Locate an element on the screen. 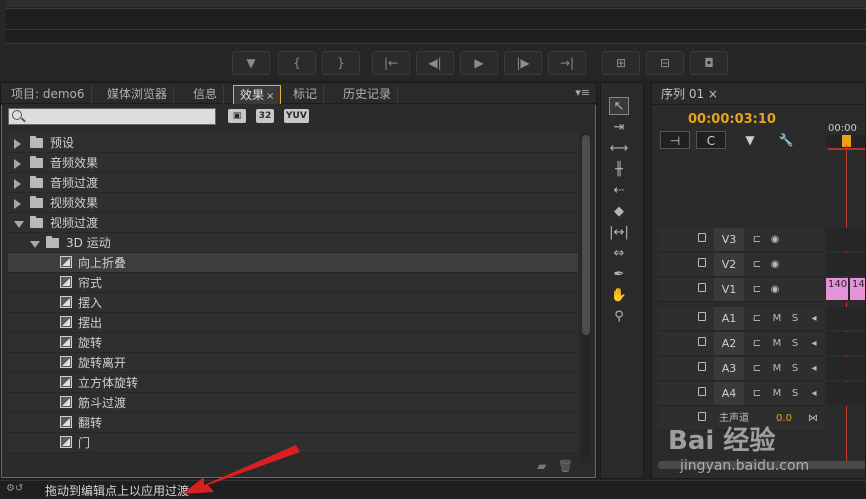 Image resolution: width=866 pixels, height=499 pixels. tree-effect-row: 旋转 is located at coordinates (293, 343).